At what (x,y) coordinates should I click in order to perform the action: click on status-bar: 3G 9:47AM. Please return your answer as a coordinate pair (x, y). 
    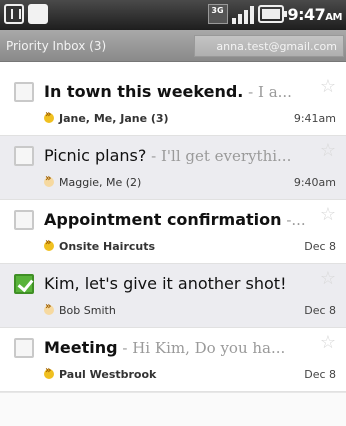
    Looking at the image, I should click on (173, 15).